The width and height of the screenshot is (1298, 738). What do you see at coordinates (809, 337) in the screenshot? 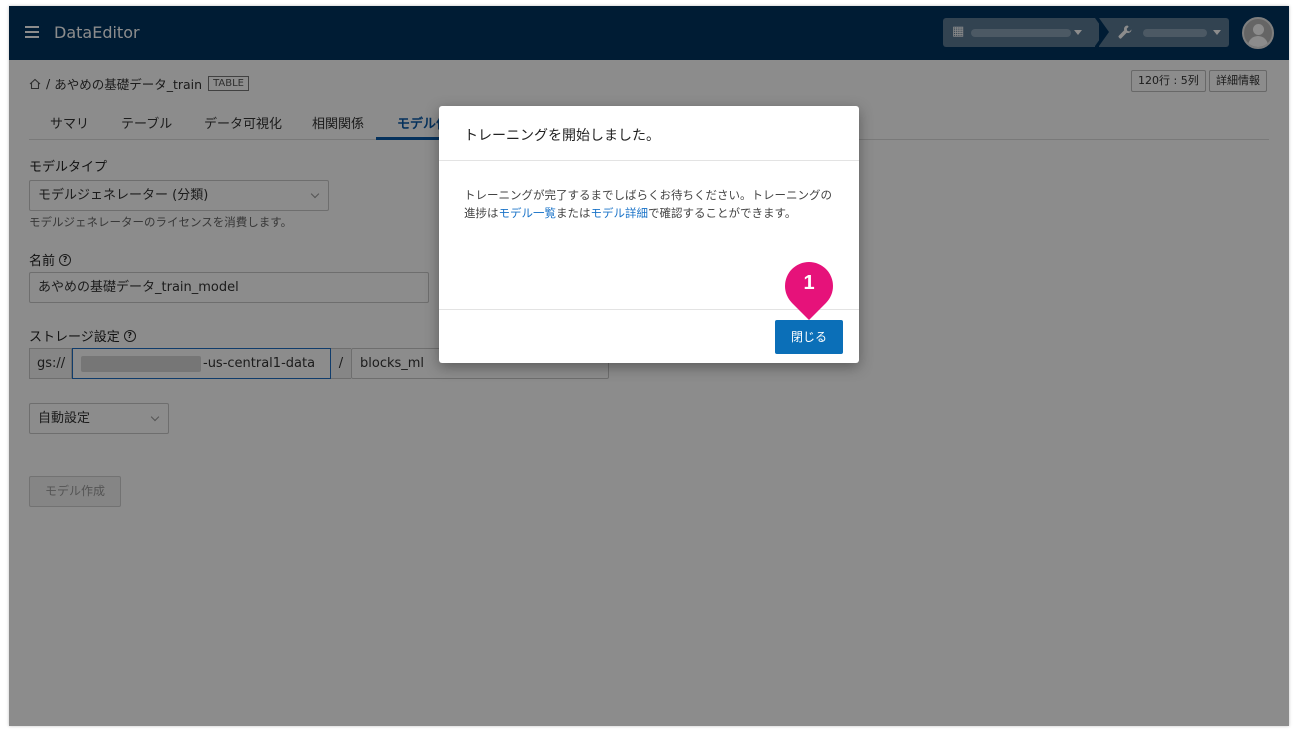
I see `close-button: 閉じる` at bounding box center [809, 337].